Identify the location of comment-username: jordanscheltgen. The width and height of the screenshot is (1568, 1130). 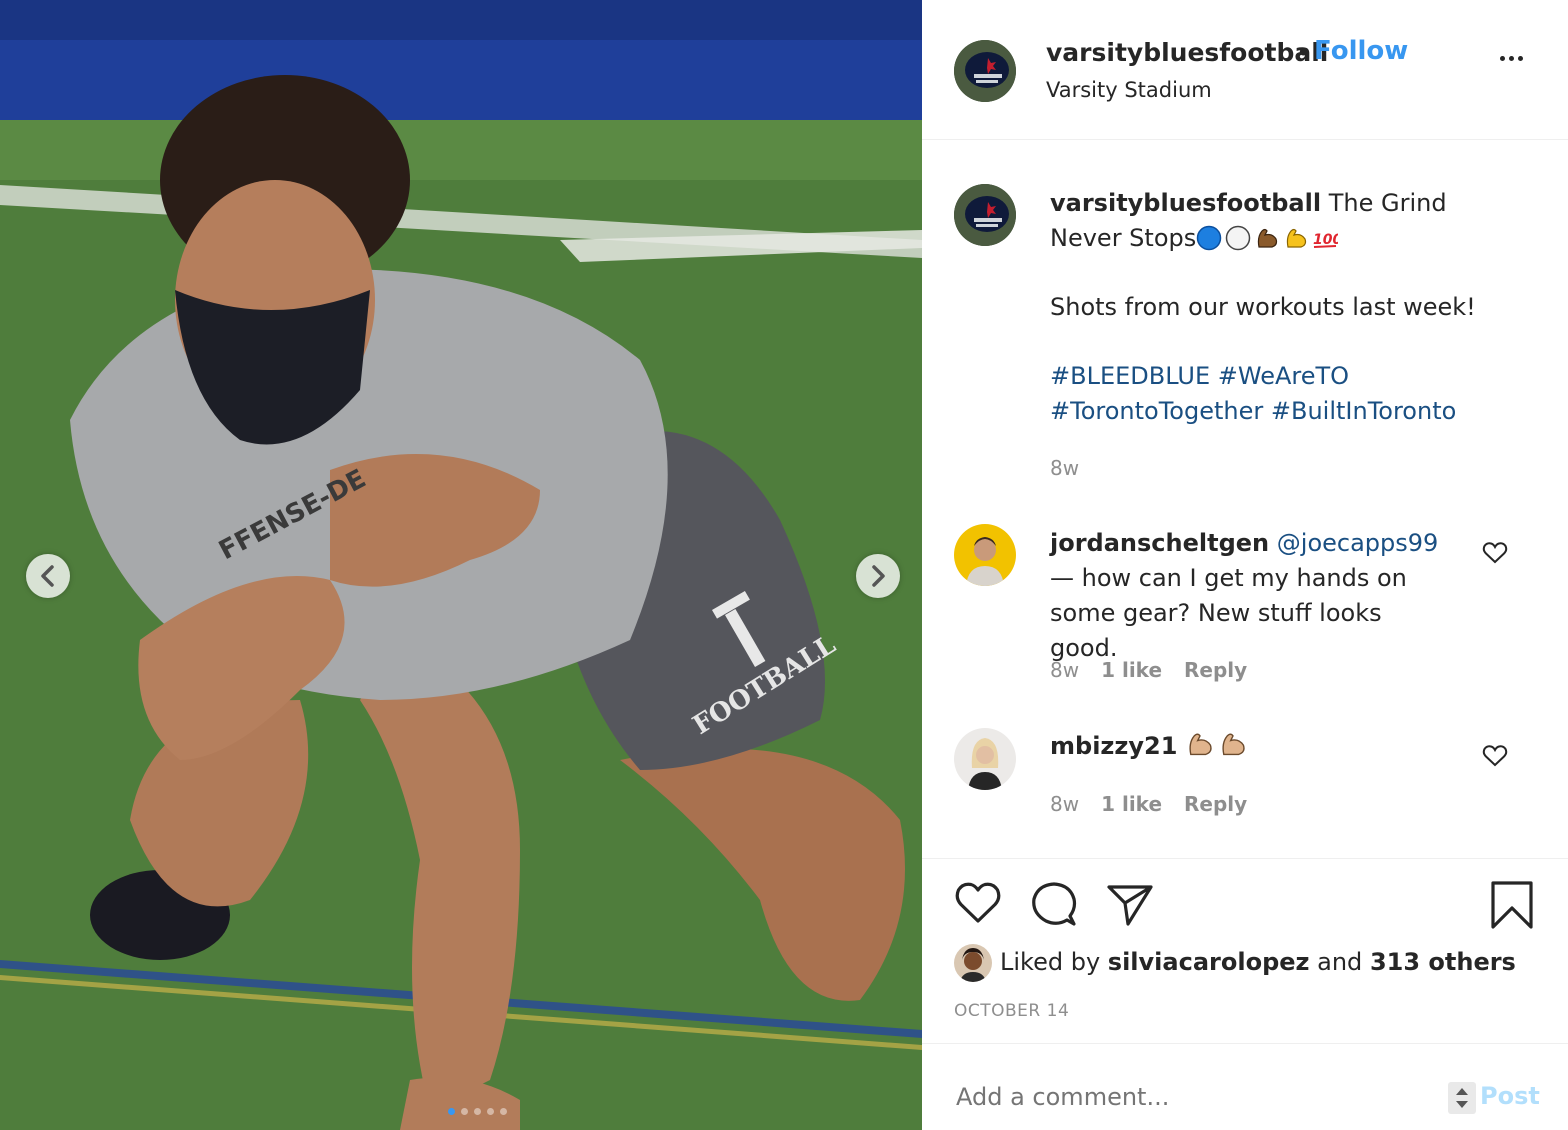
(1159, 543).